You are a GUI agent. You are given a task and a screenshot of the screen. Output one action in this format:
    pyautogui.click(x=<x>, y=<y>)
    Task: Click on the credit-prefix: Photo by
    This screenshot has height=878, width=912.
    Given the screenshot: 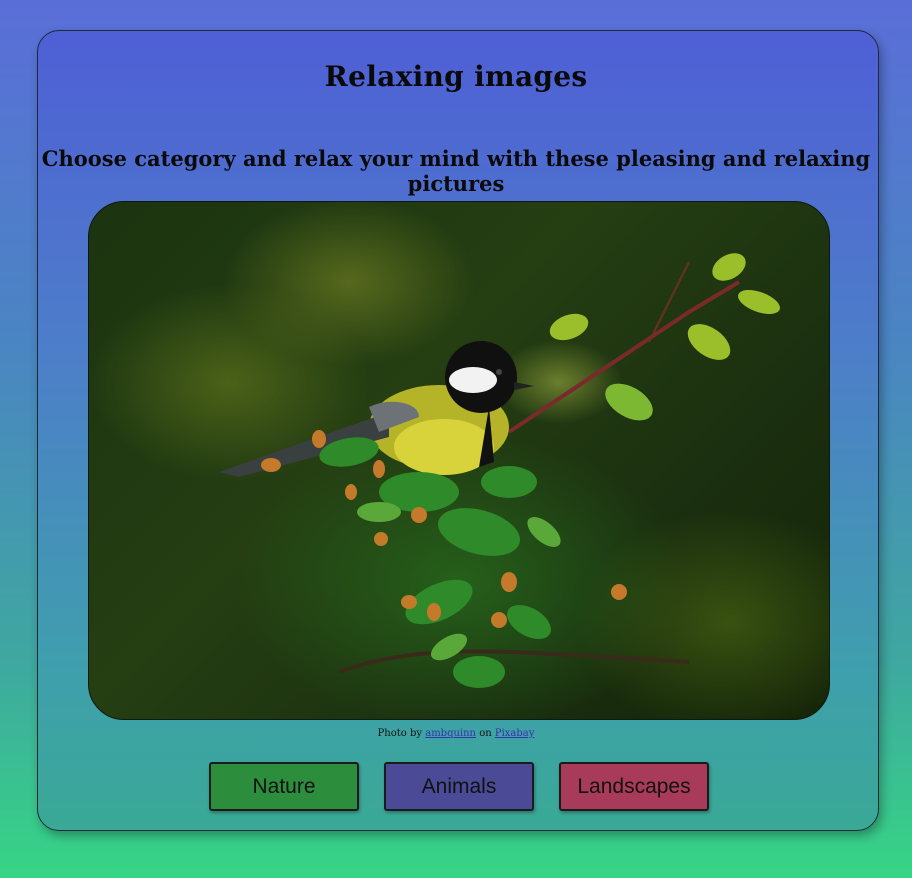 What is the action you would take?
    pyautogui.click(x=400, y=733)
    